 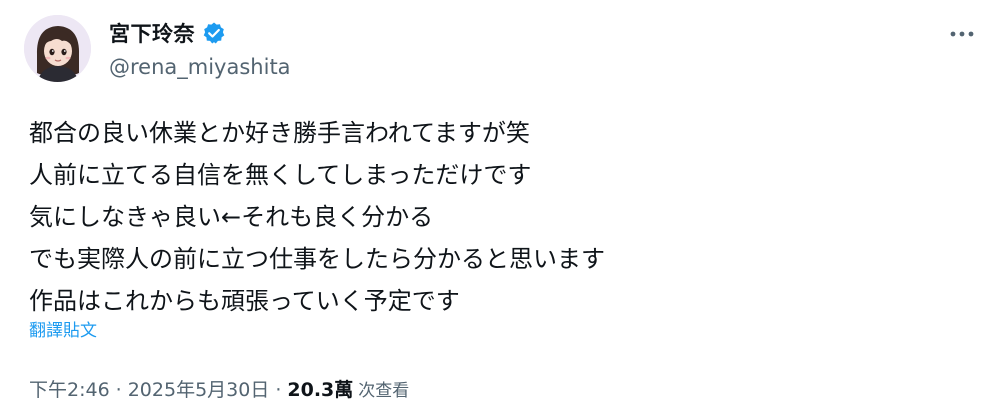 I want to click on more-horizontal-icon, so click(x=962, y=34).